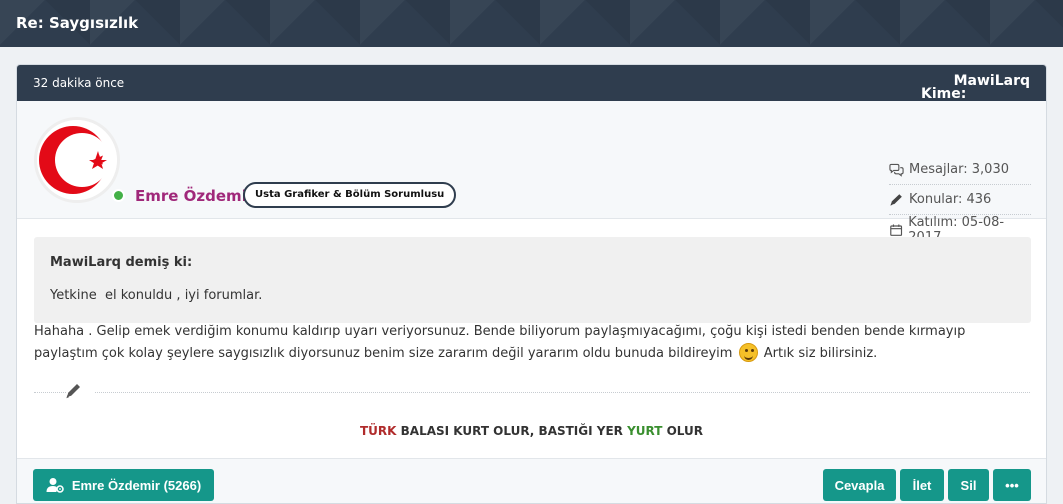 This screenshot has width=1063, height=504. What do you see at coordinates (79, 83) in the screenshot?
I see `post-time: 32 dakika önce` at bounding box center [79, 83].